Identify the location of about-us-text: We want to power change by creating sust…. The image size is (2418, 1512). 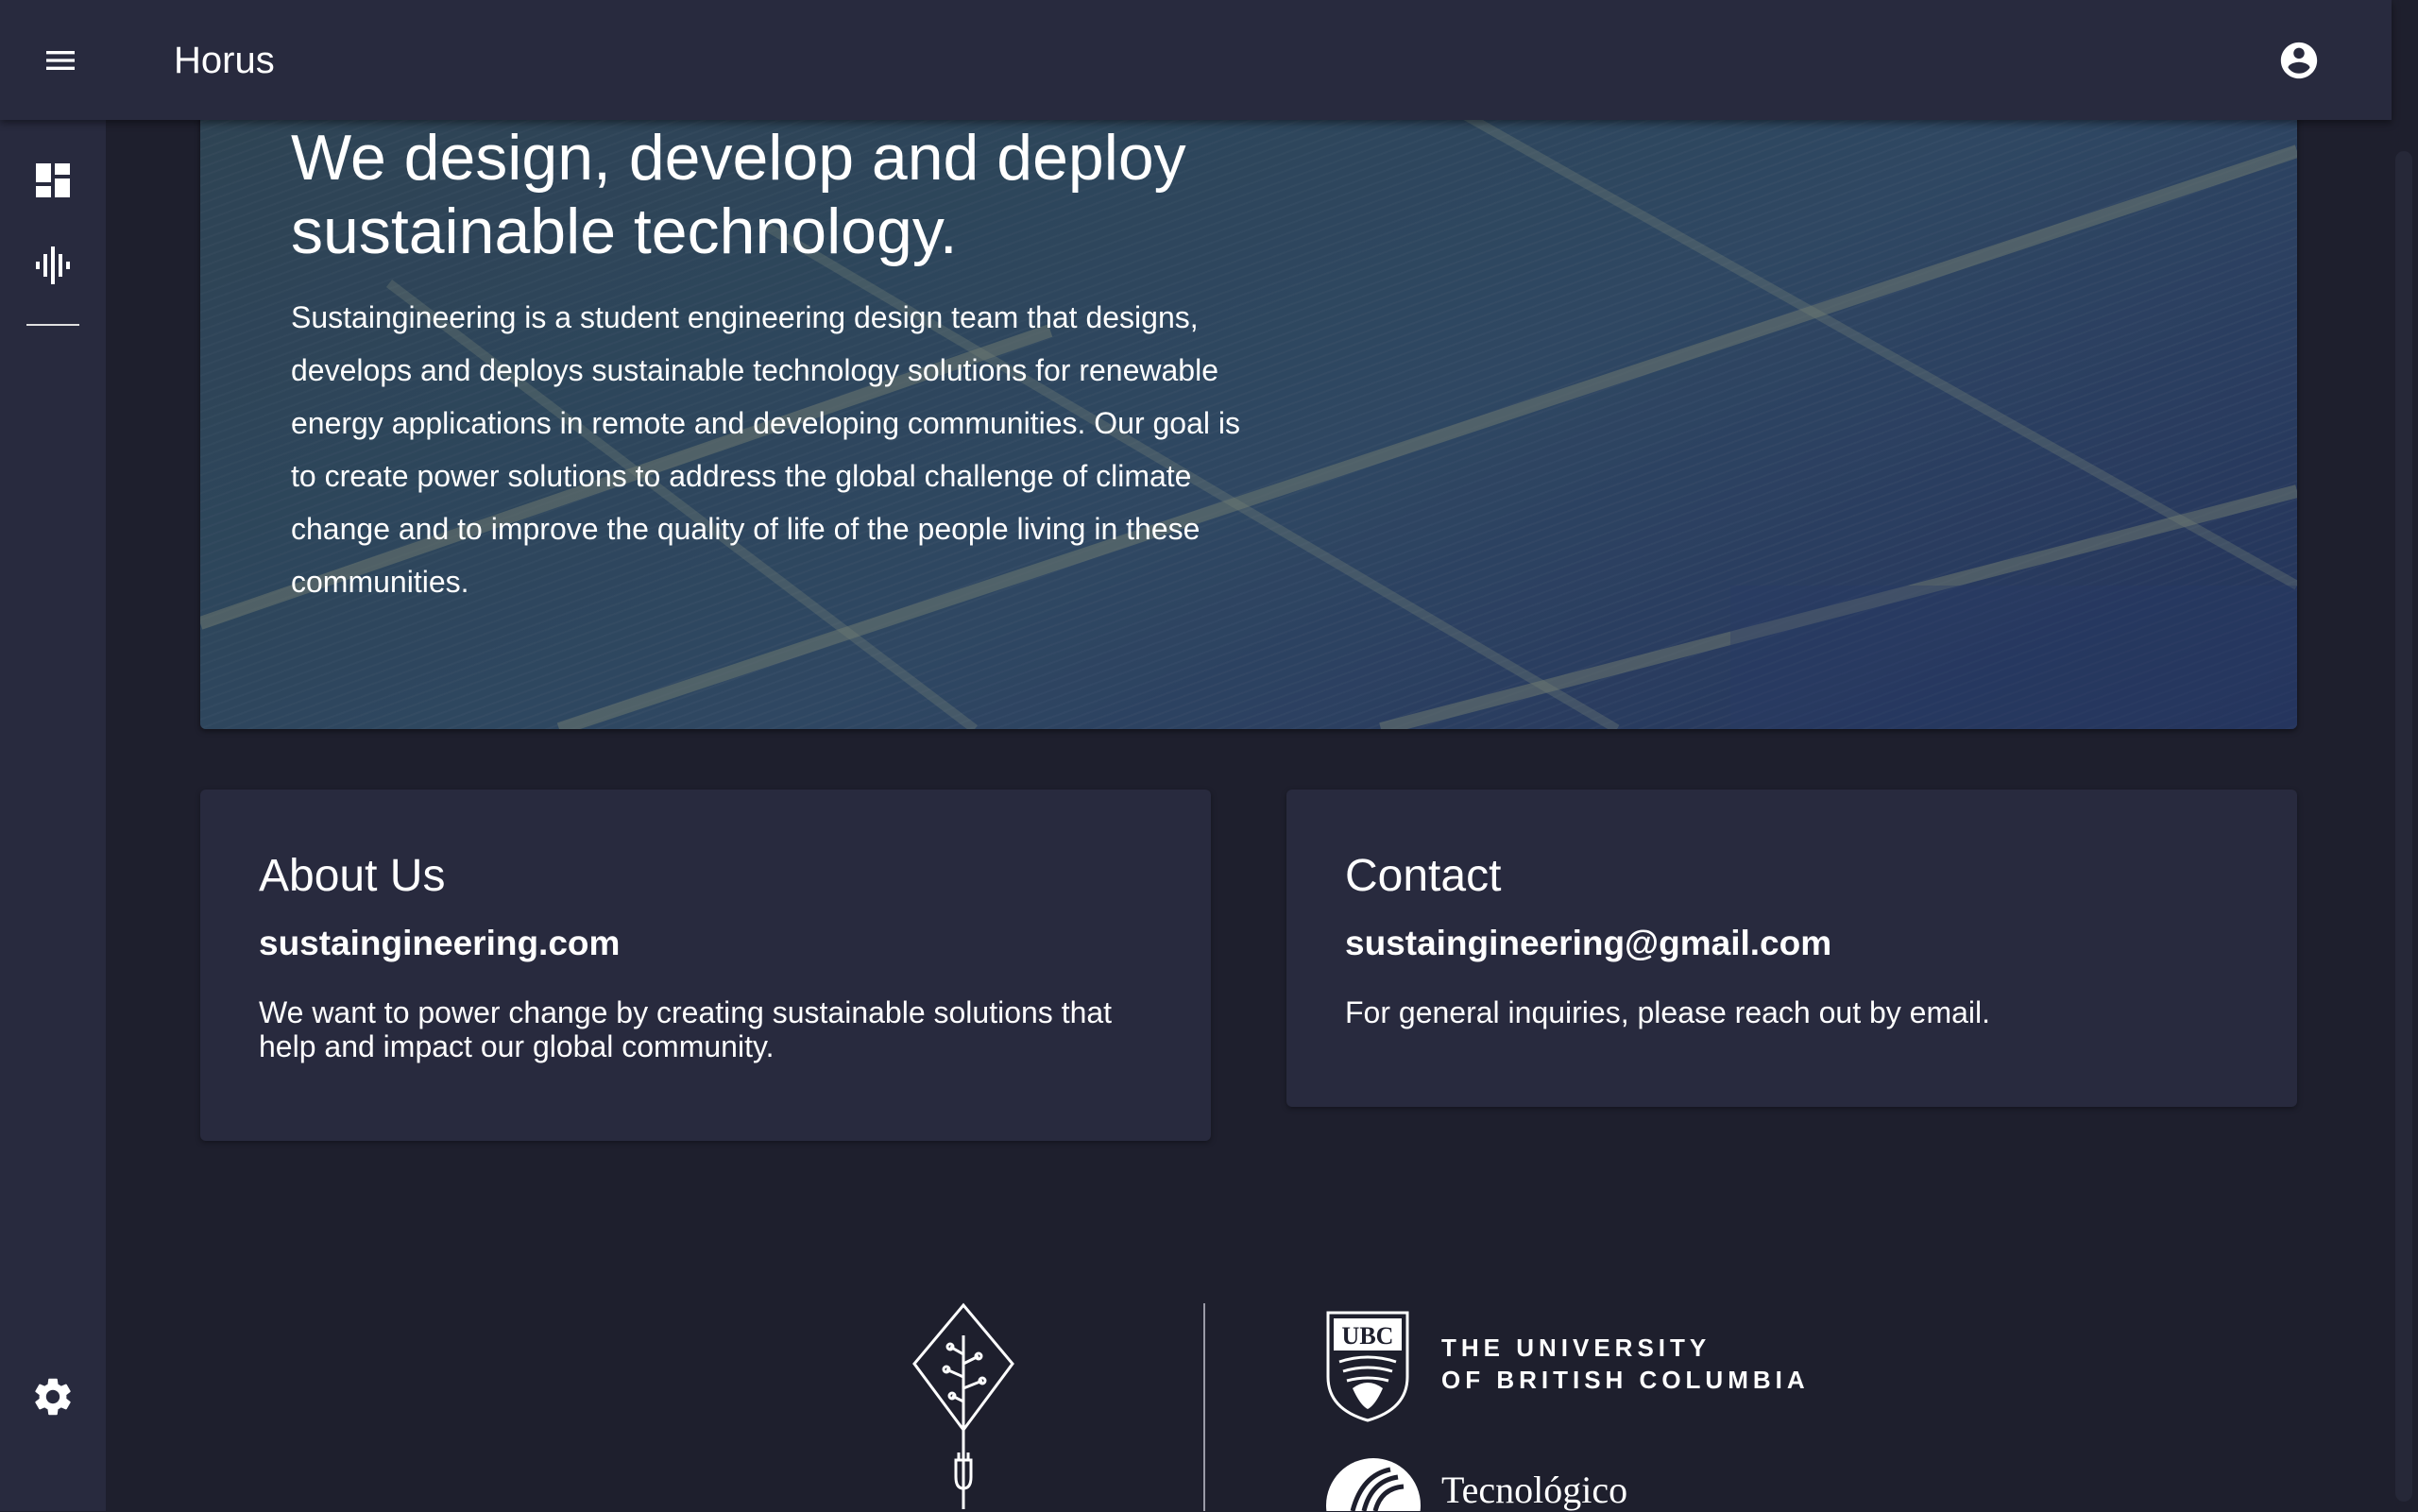
(686, 1029).